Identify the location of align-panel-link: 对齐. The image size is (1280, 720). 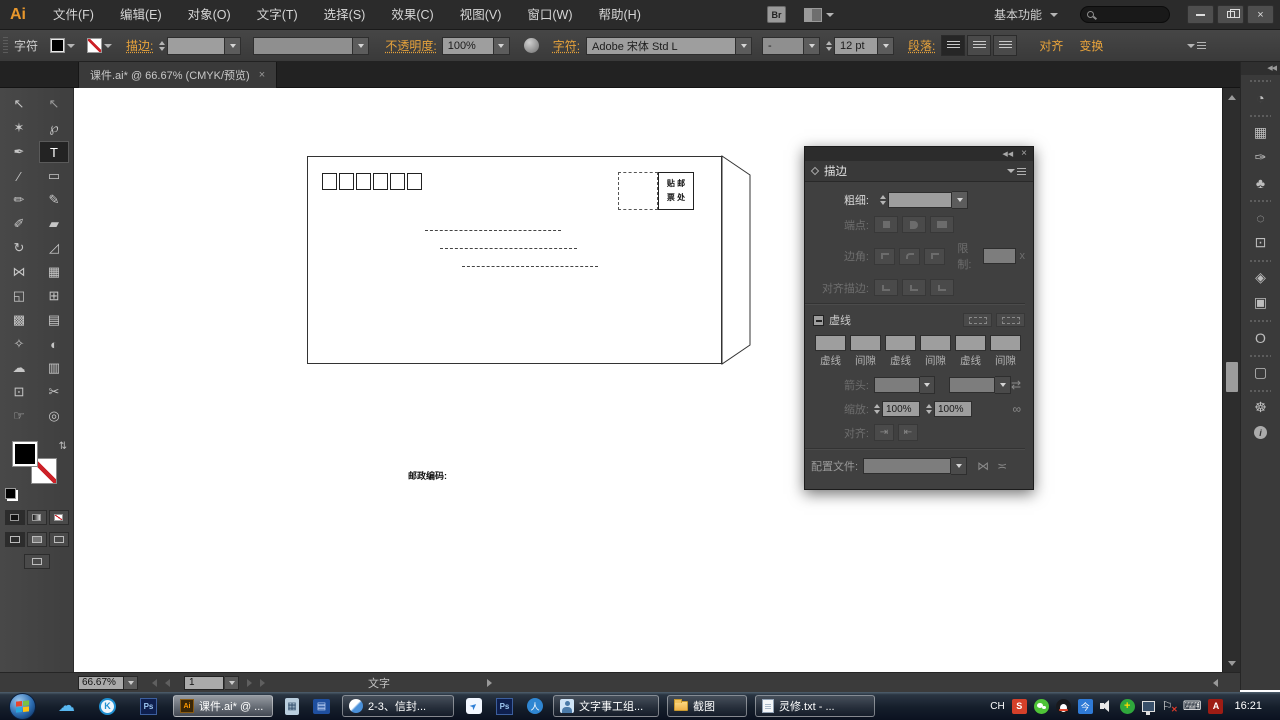
(1051, 45).